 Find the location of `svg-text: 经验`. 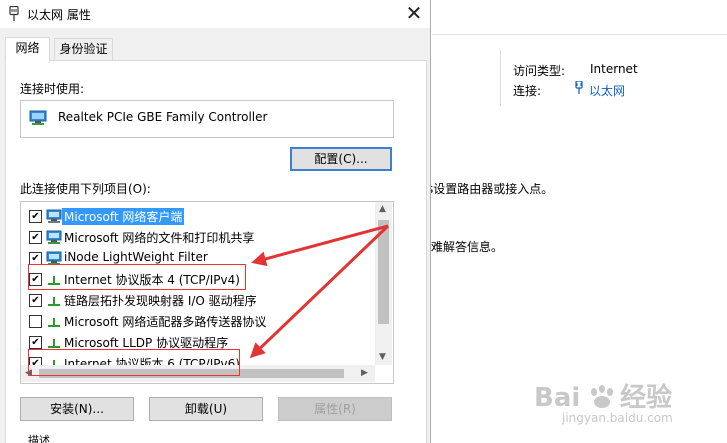

svg-text: 经验 is located at coordinates (646, 397).